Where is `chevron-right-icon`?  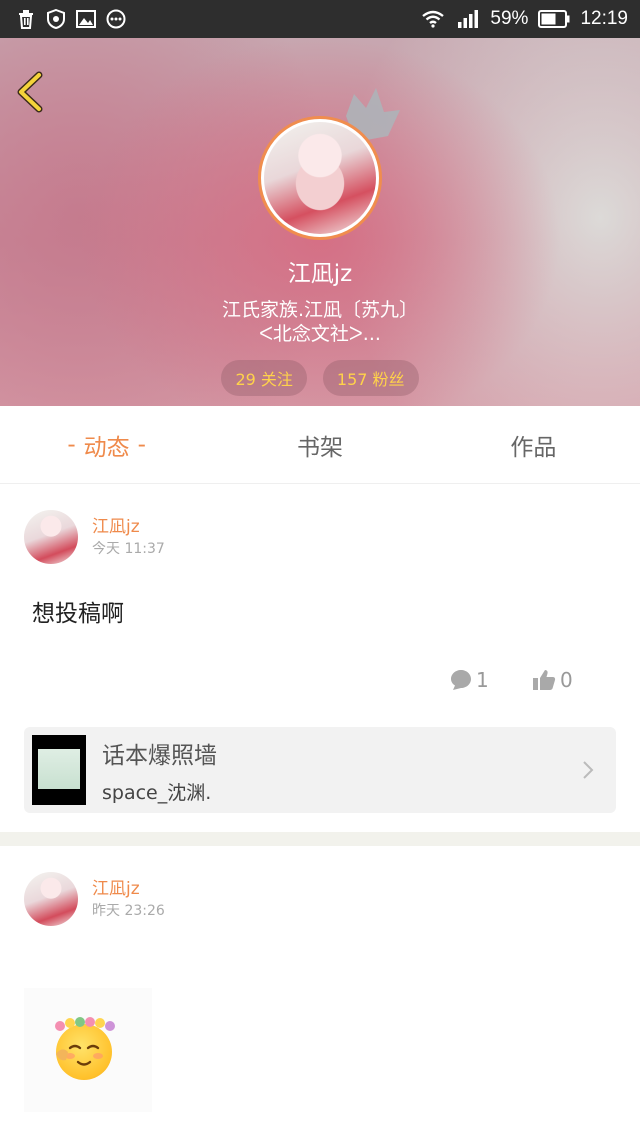
chevron-right-icon is located at coordinates (588, 770).